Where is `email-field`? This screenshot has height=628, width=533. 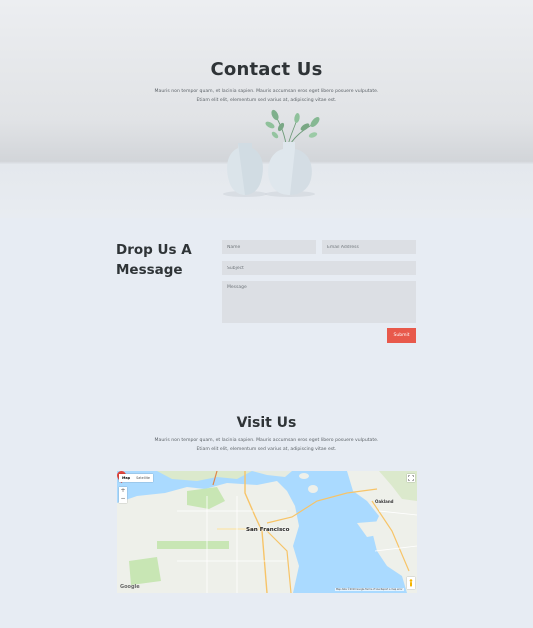 email-field is located at coordinates (369, 247).